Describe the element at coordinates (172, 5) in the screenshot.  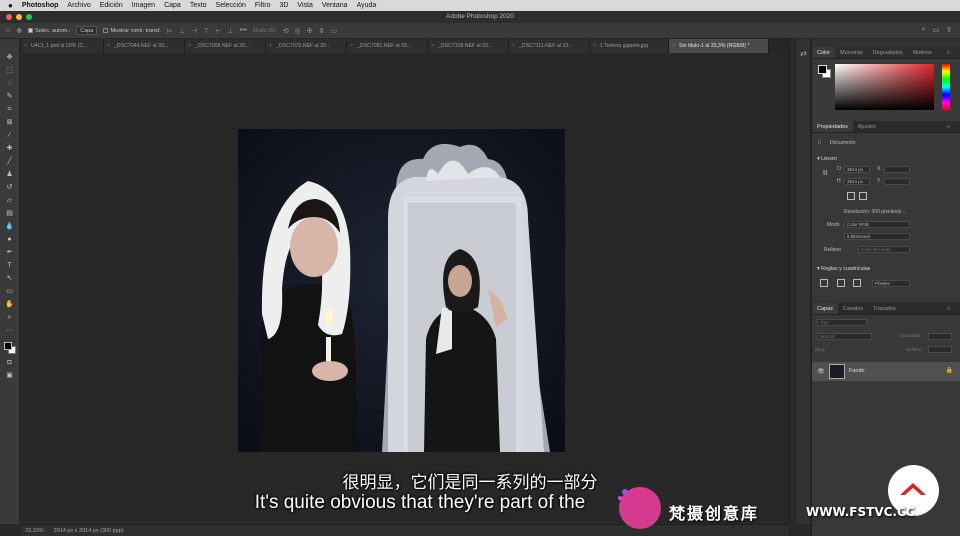
I see `menu-capa: Capa` at that location.